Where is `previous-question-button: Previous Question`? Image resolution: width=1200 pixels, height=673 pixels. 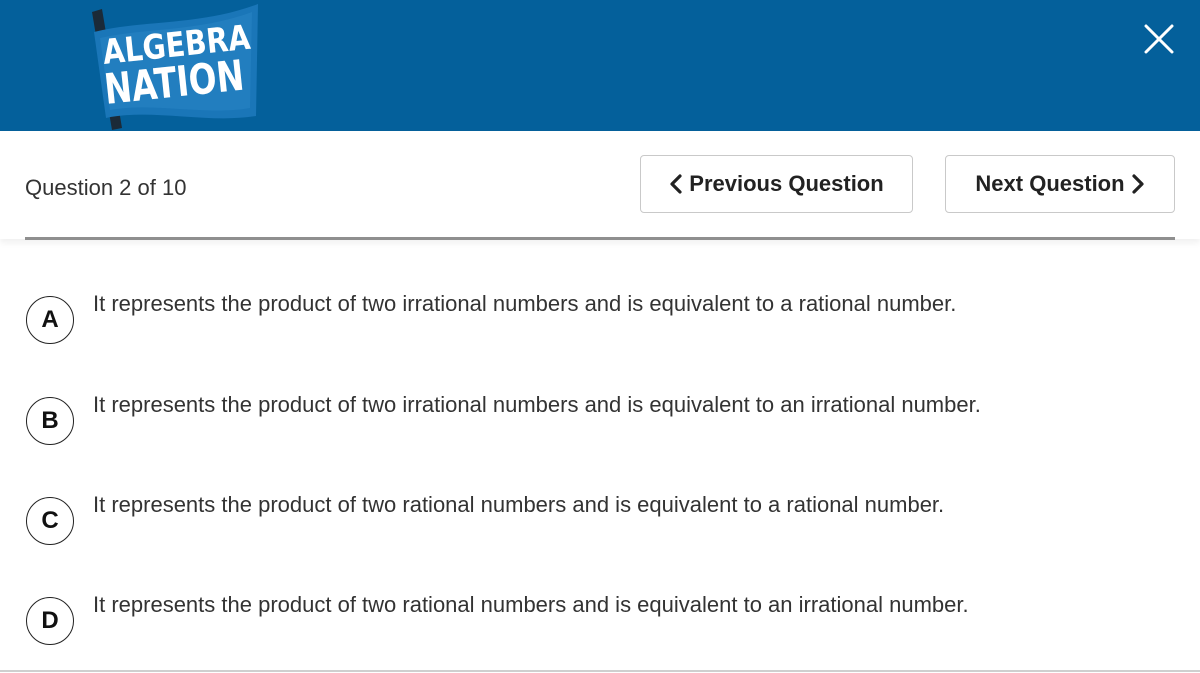
previous-question-button: Previous Question is located at coordinates (776, 184).